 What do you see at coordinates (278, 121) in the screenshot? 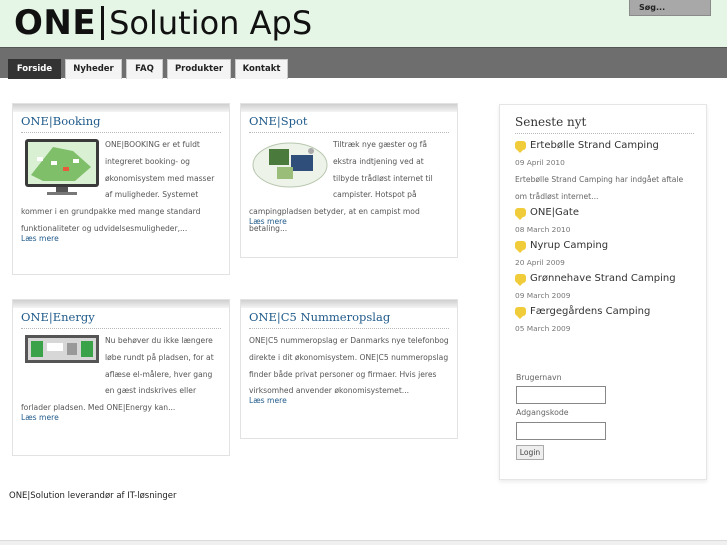
I see `product-title: ONE|Spot` at bounding box center [278, 121].